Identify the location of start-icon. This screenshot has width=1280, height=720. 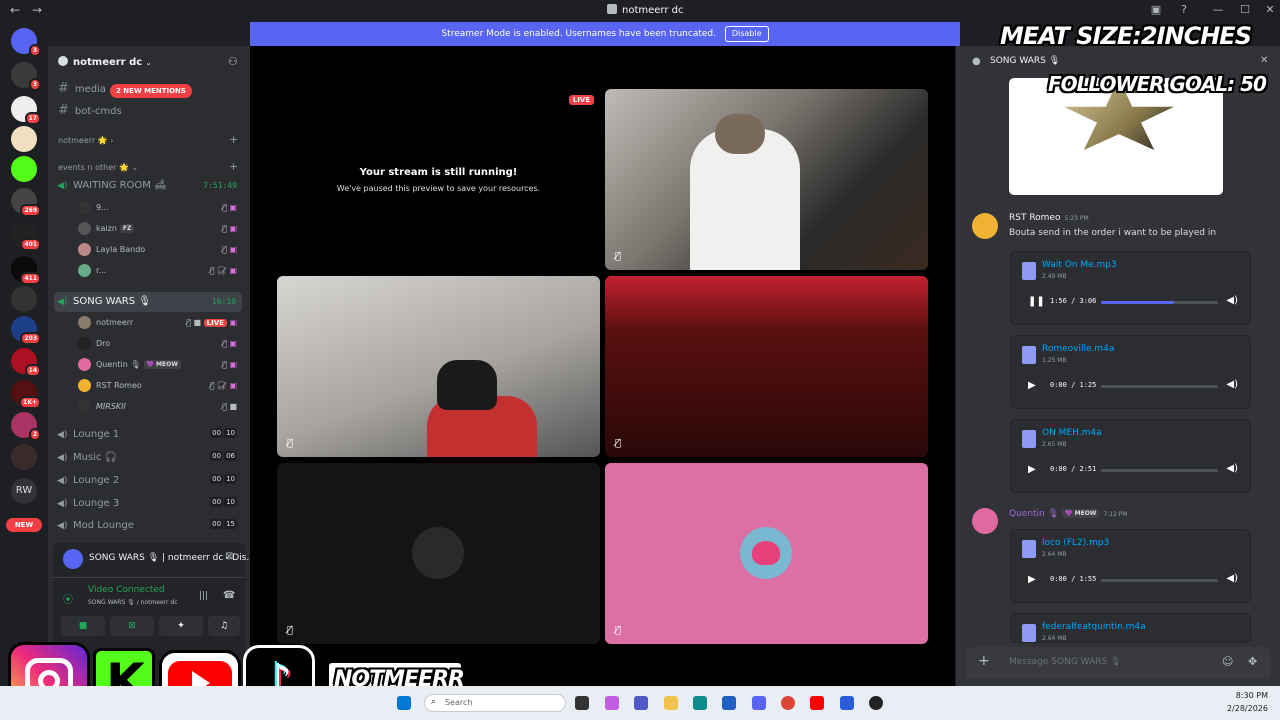
(404, 703).